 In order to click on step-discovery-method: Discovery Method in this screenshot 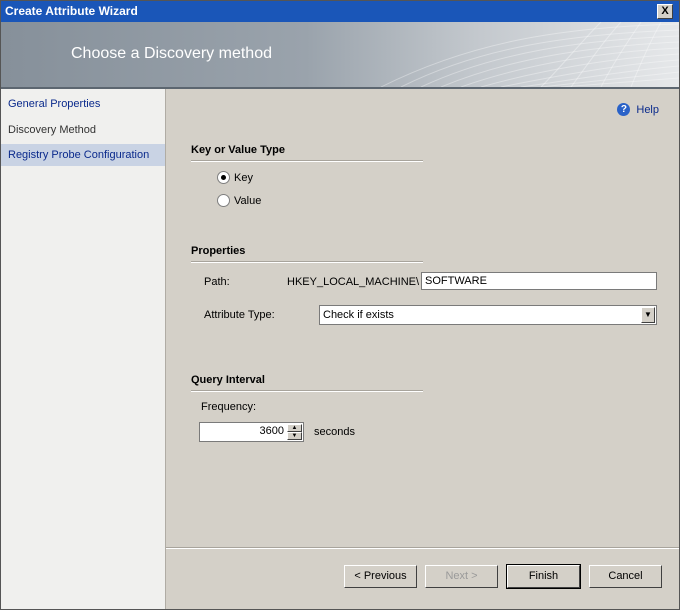, I will do `click(83, 130)`.